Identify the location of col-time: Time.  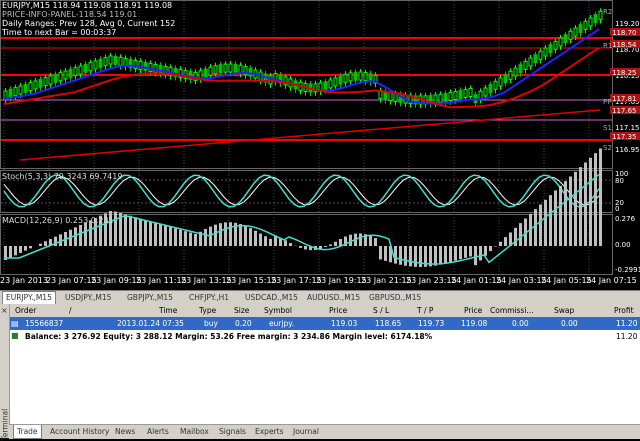
(168, 310).